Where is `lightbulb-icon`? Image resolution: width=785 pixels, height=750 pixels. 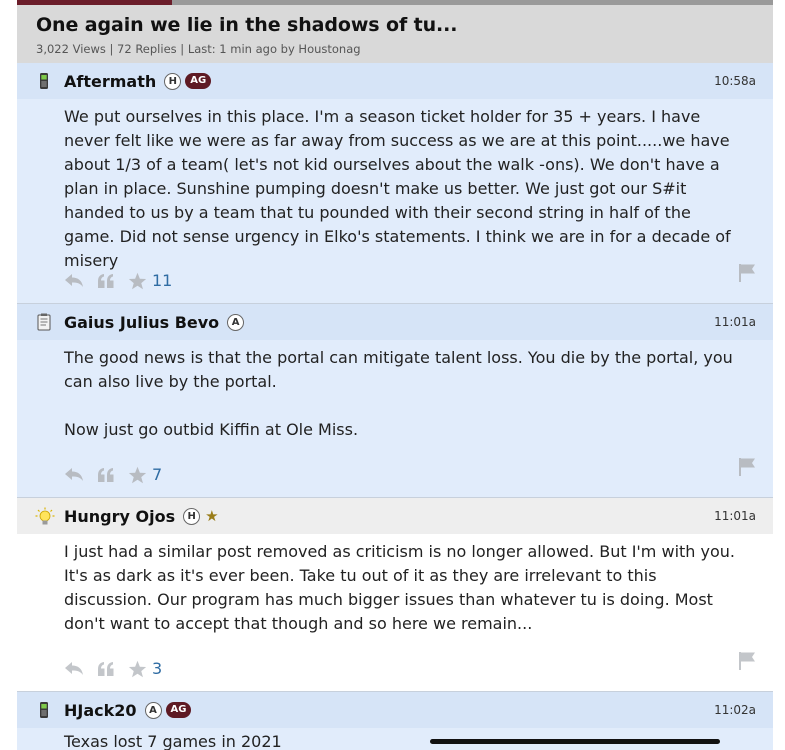 lightbulb-icon is located at coordinates (45, 516).